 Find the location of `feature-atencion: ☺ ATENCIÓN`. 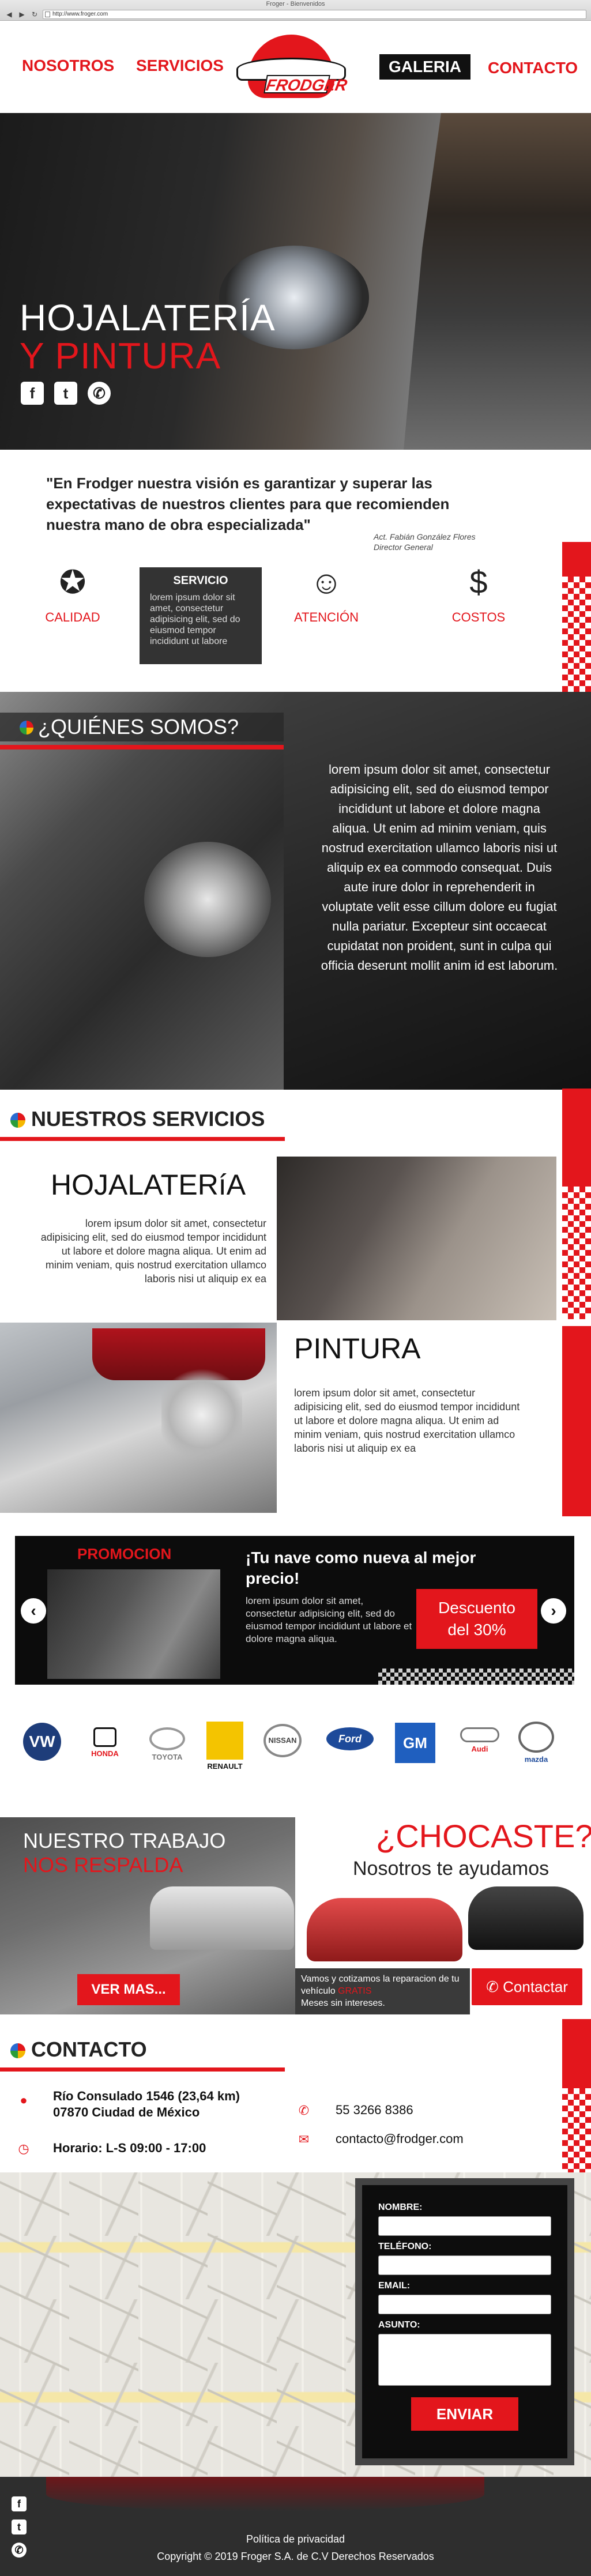

feature-atencion: ☺ ATENCIÓN is located at coordinates (326, 595).